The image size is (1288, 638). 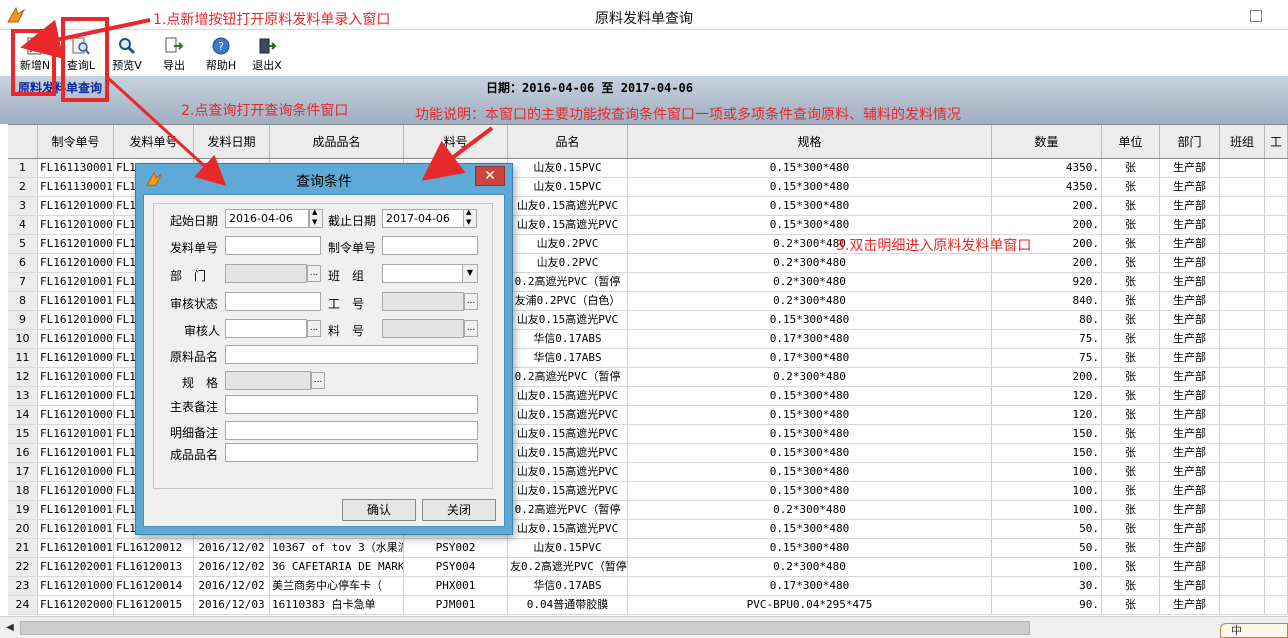 What do you see at coordinates (23, 453) in the screenshot?
I see `row-number: 16` at bounding box center [23, 453].